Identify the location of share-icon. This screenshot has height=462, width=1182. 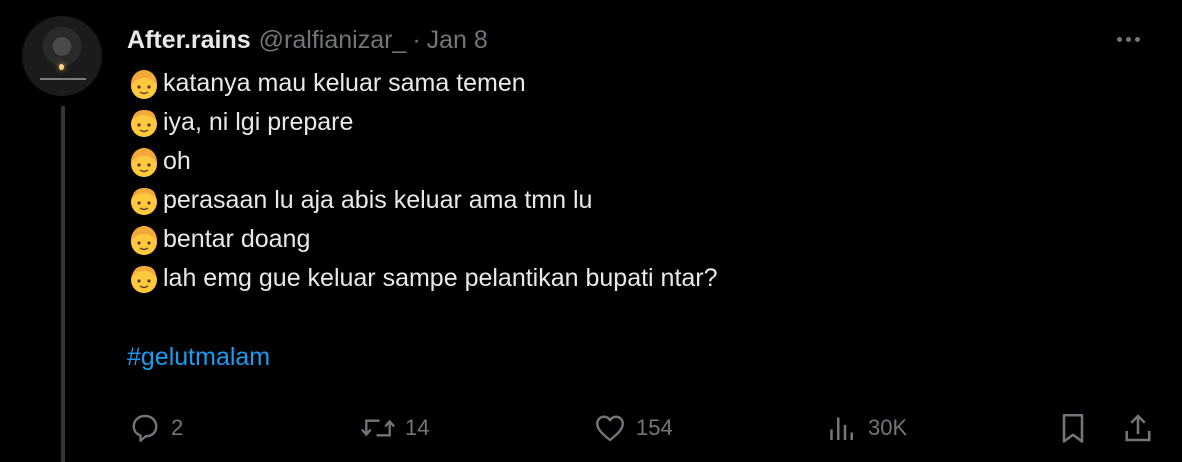
(1138, 428).